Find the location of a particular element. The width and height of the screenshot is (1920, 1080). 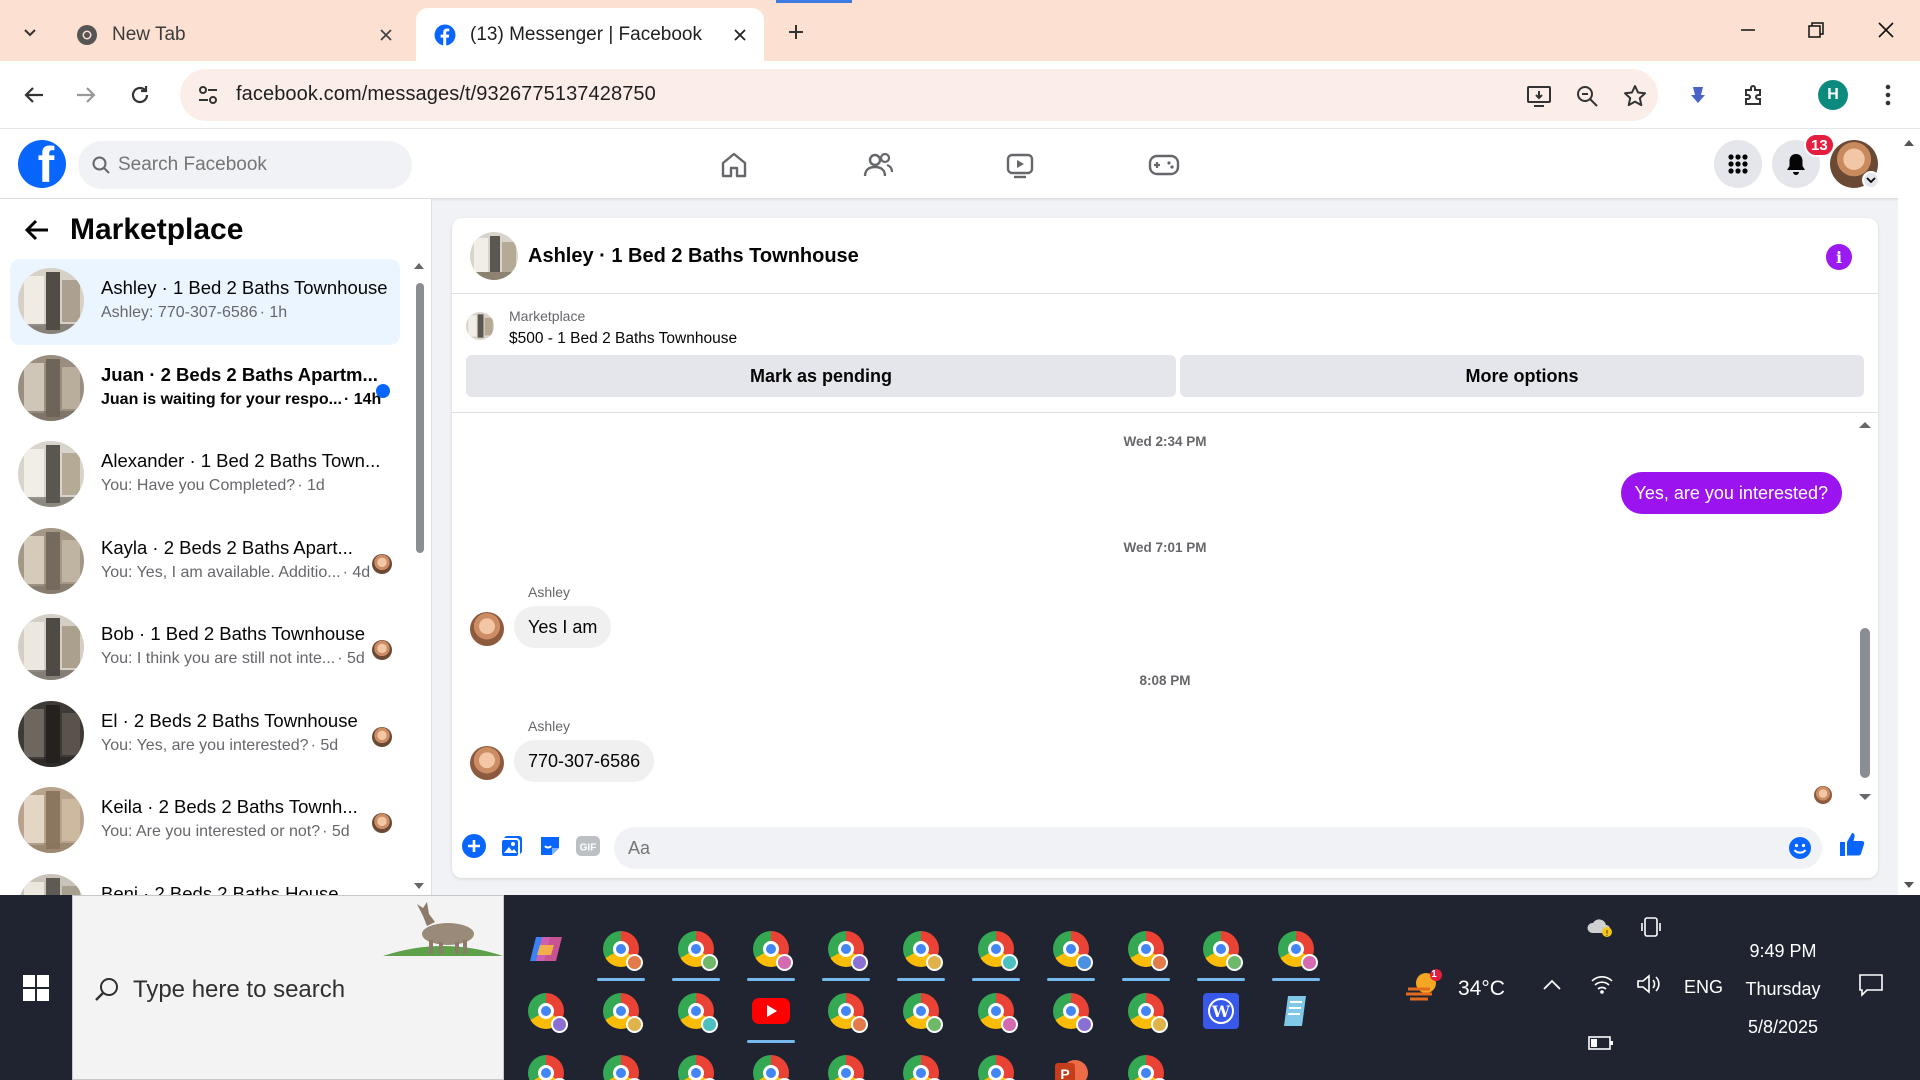

notification-center-button is located at coordinates (1871, 985).